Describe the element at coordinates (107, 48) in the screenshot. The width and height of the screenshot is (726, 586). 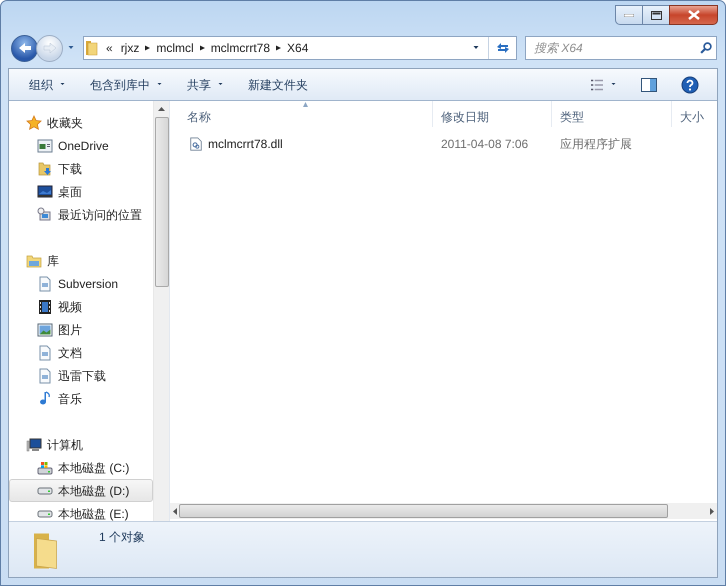
I see `overflow-chevron: «` at that location.